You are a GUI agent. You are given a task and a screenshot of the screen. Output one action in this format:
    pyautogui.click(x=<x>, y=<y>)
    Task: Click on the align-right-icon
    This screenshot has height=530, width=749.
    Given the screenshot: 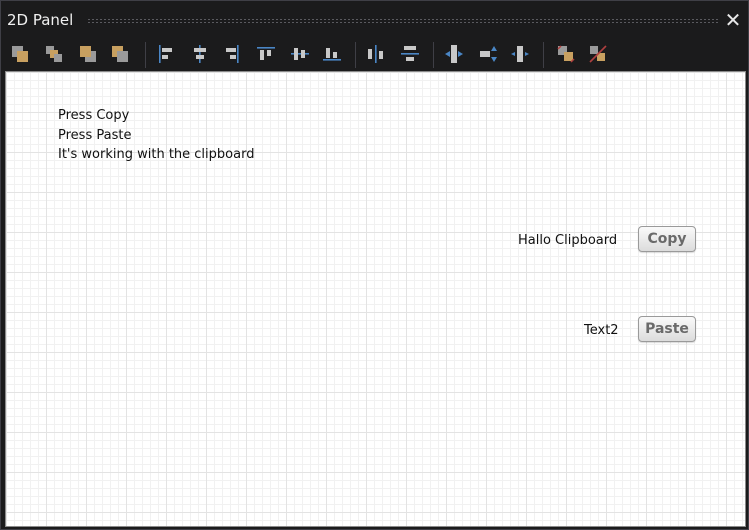 What is the action you would take?
    pyautogui.click(x=232, y=54)
    